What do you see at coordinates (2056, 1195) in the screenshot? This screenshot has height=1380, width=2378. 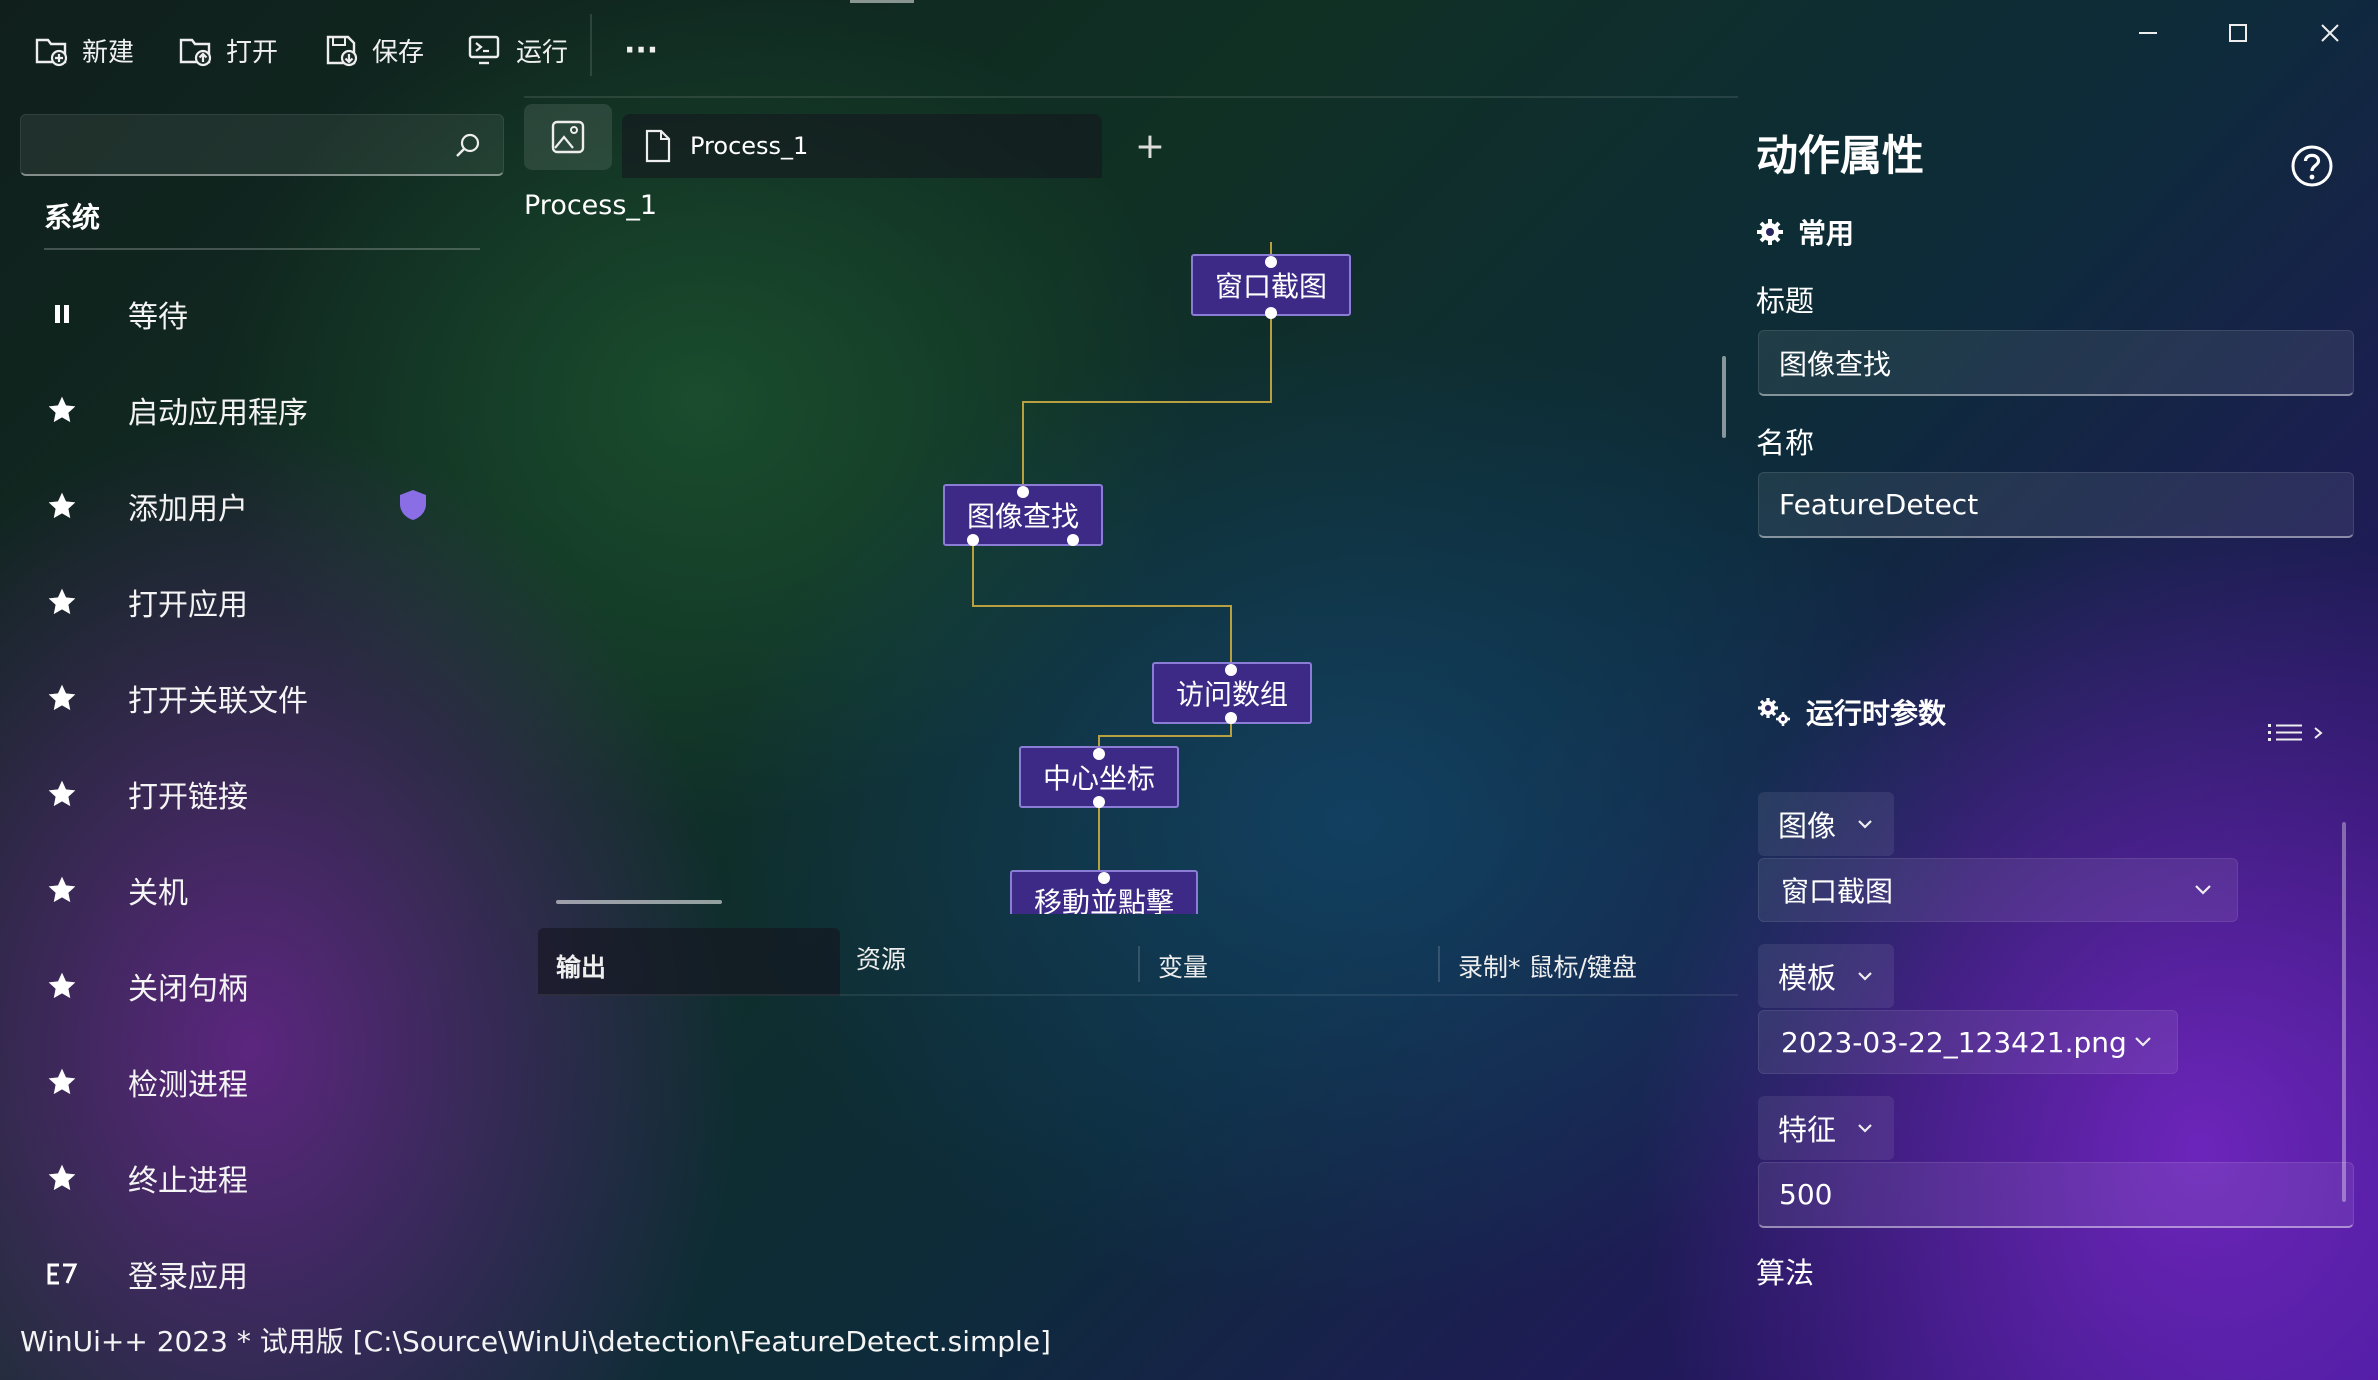 I see `feature-count-input: 500` at bounding box center [2056, 1195].